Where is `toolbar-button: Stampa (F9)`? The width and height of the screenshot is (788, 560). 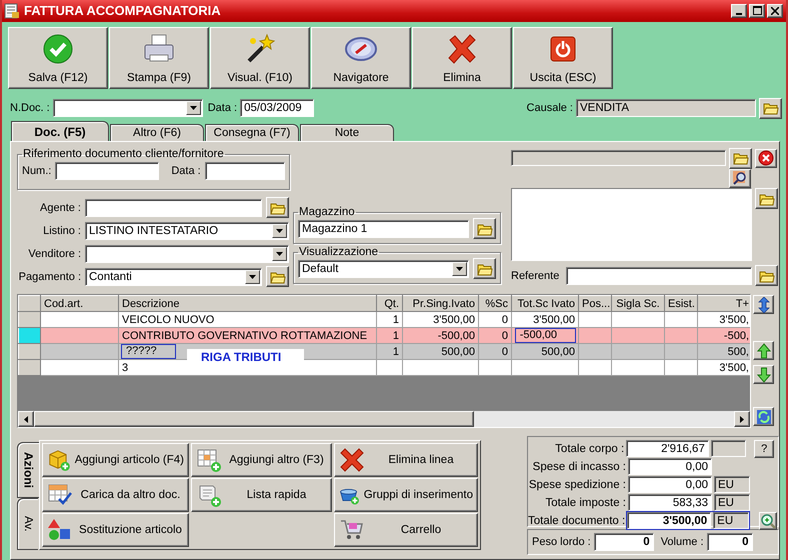 toolbar-button: Stampa (F9) is located at coordinates (159, 57).